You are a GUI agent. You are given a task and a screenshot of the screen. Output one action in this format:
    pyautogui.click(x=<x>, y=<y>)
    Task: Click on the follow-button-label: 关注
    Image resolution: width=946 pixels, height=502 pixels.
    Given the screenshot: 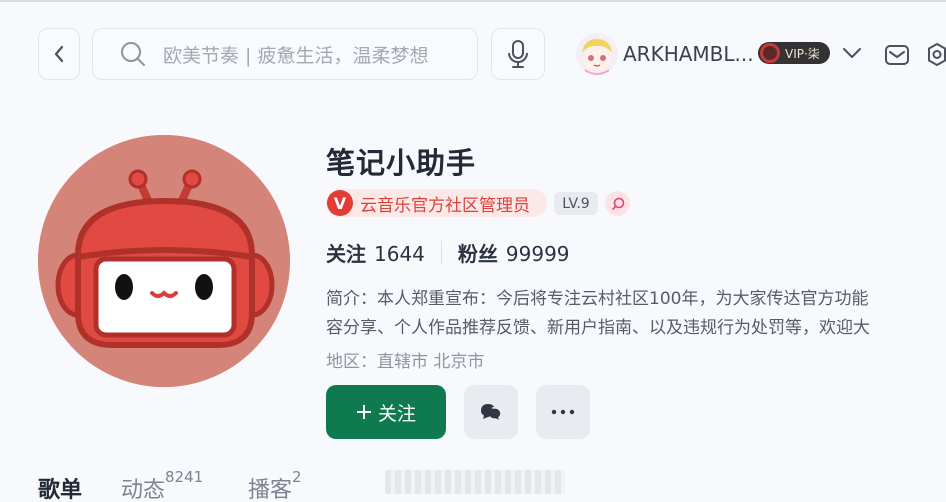 What is the action you would take?
    pyautogui.click(x=396, y=413)
    